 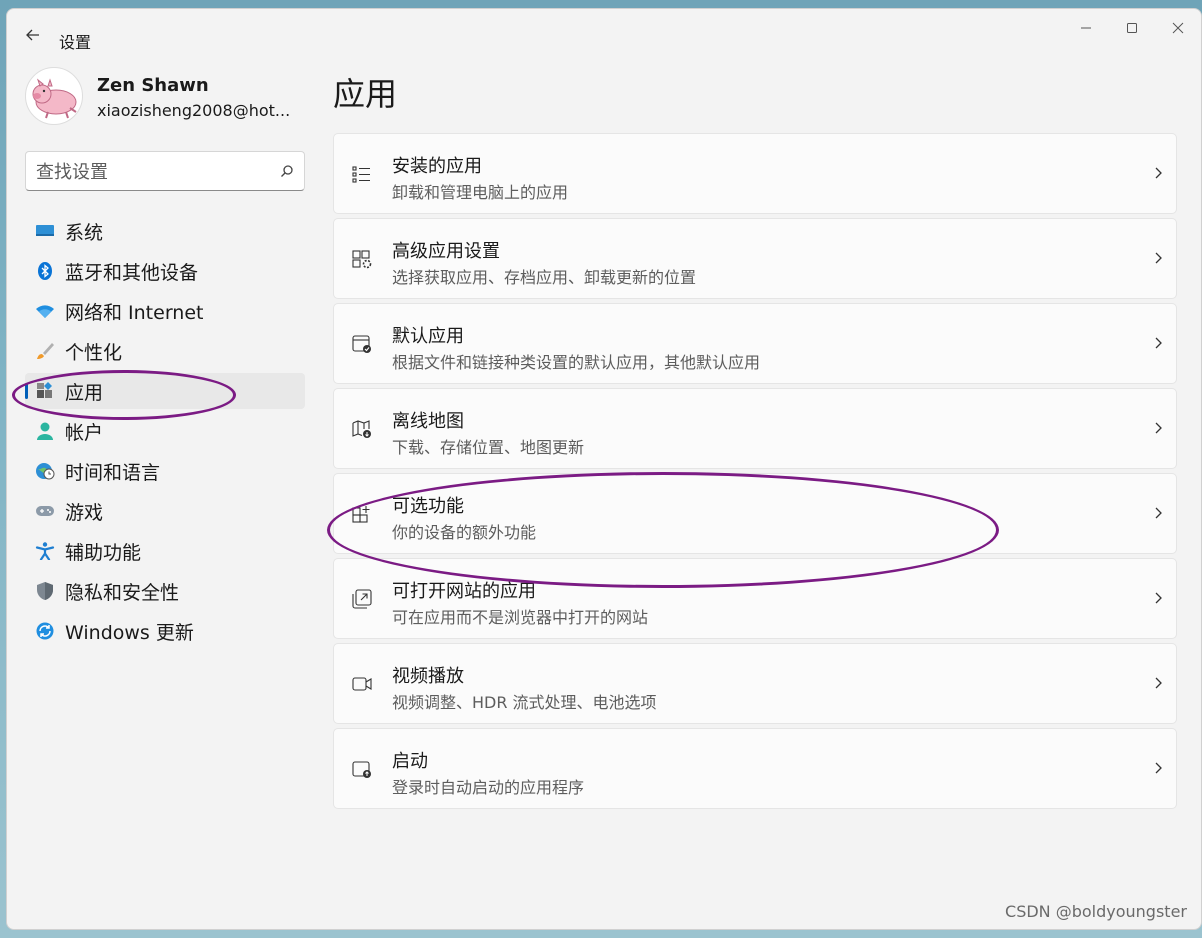 What do you see at coordinates (755, 598) in the screenshot?
I see `card-apps-for-websites: 可打开网站的应用 可在应用而不是浏览器中打开的网站` at bounding box center [755, 598].